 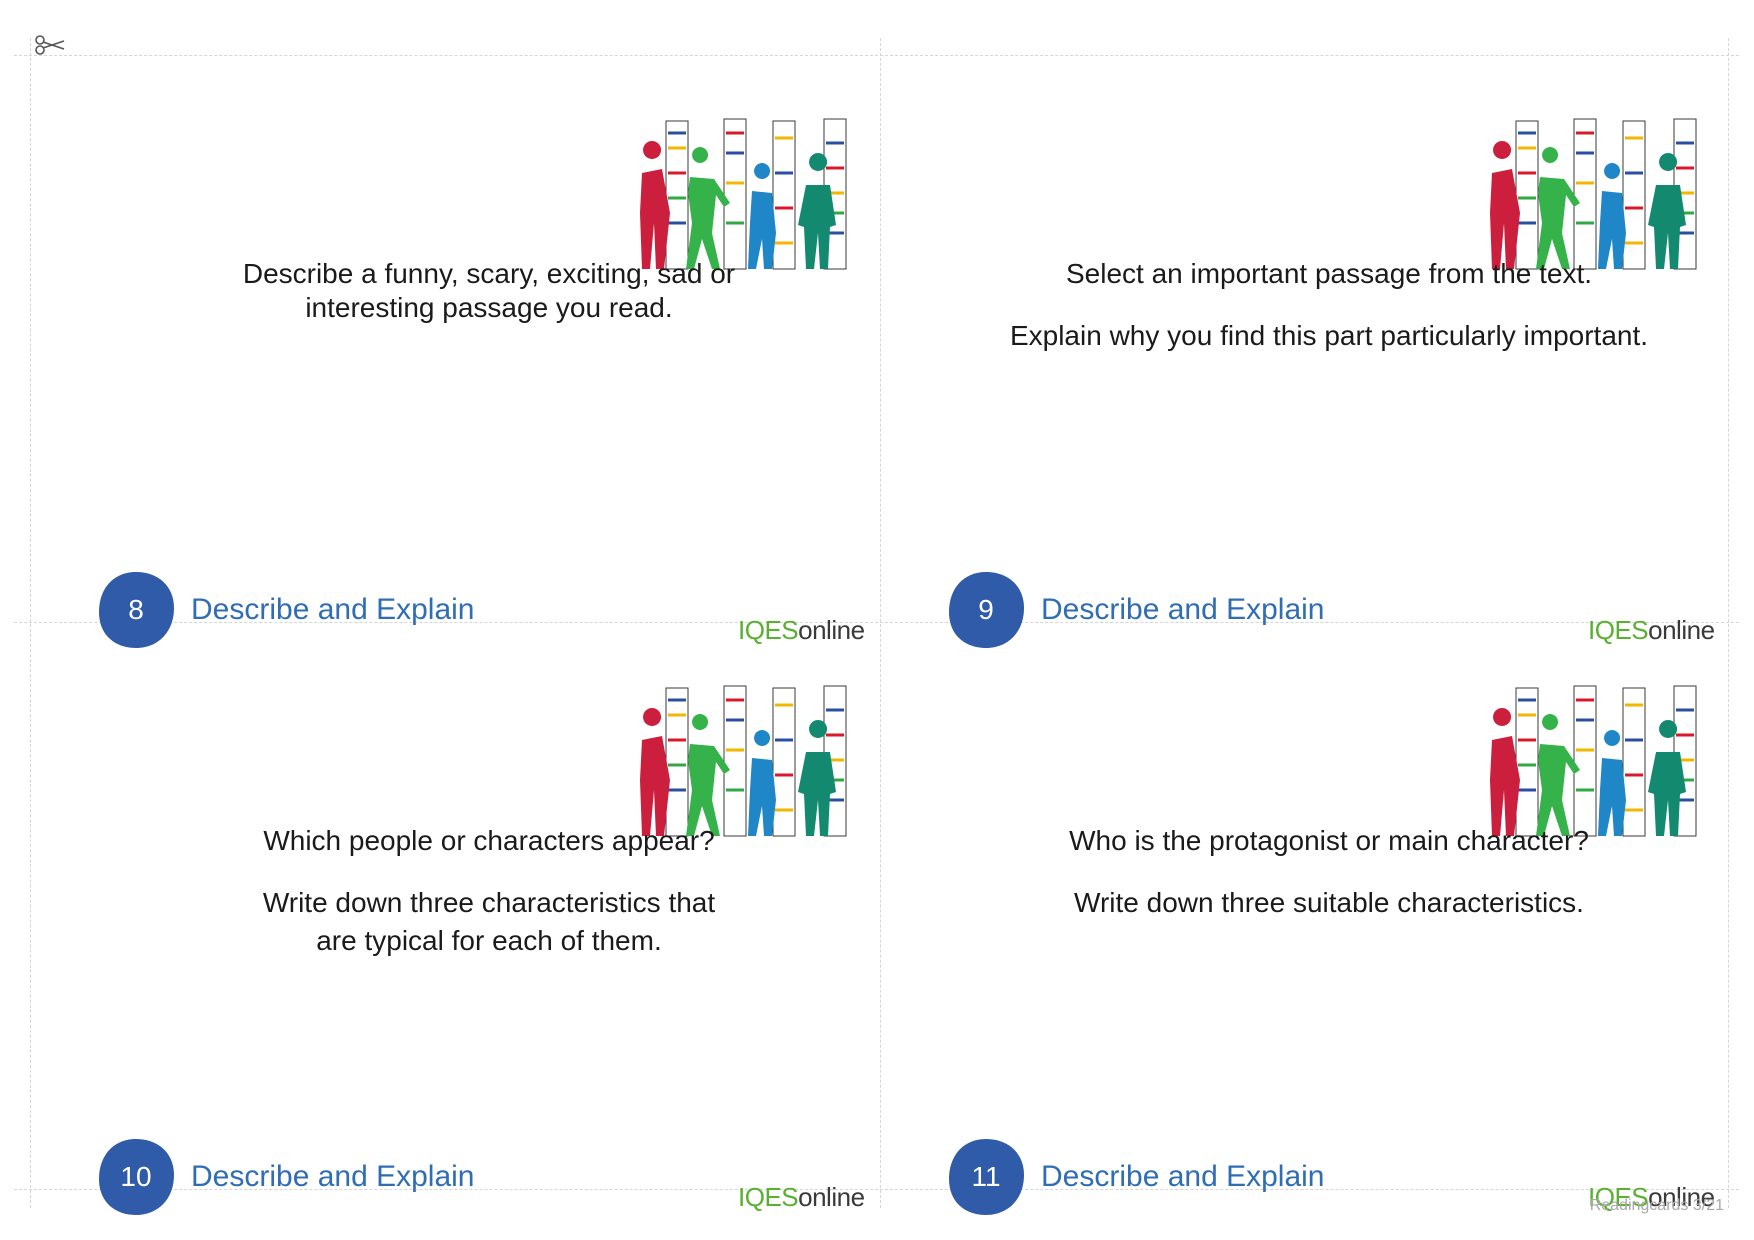 I want to click on card-number: 10, so click(x=136, y=1176).